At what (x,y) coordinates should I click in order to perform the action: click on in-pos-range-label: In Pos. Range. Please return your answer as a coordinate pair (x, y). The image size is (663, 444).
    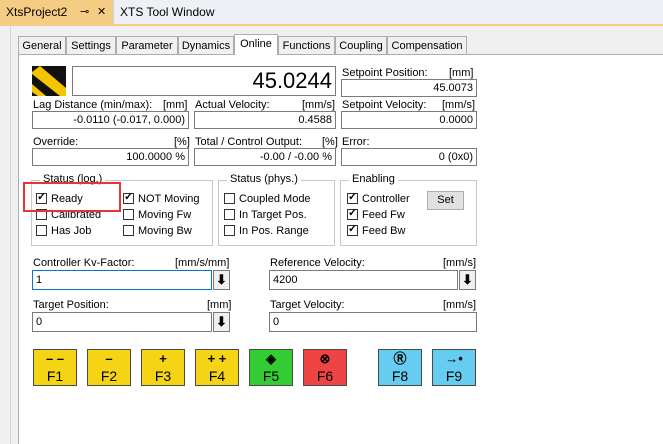
    Looking at the image, I should click on (274, 231).